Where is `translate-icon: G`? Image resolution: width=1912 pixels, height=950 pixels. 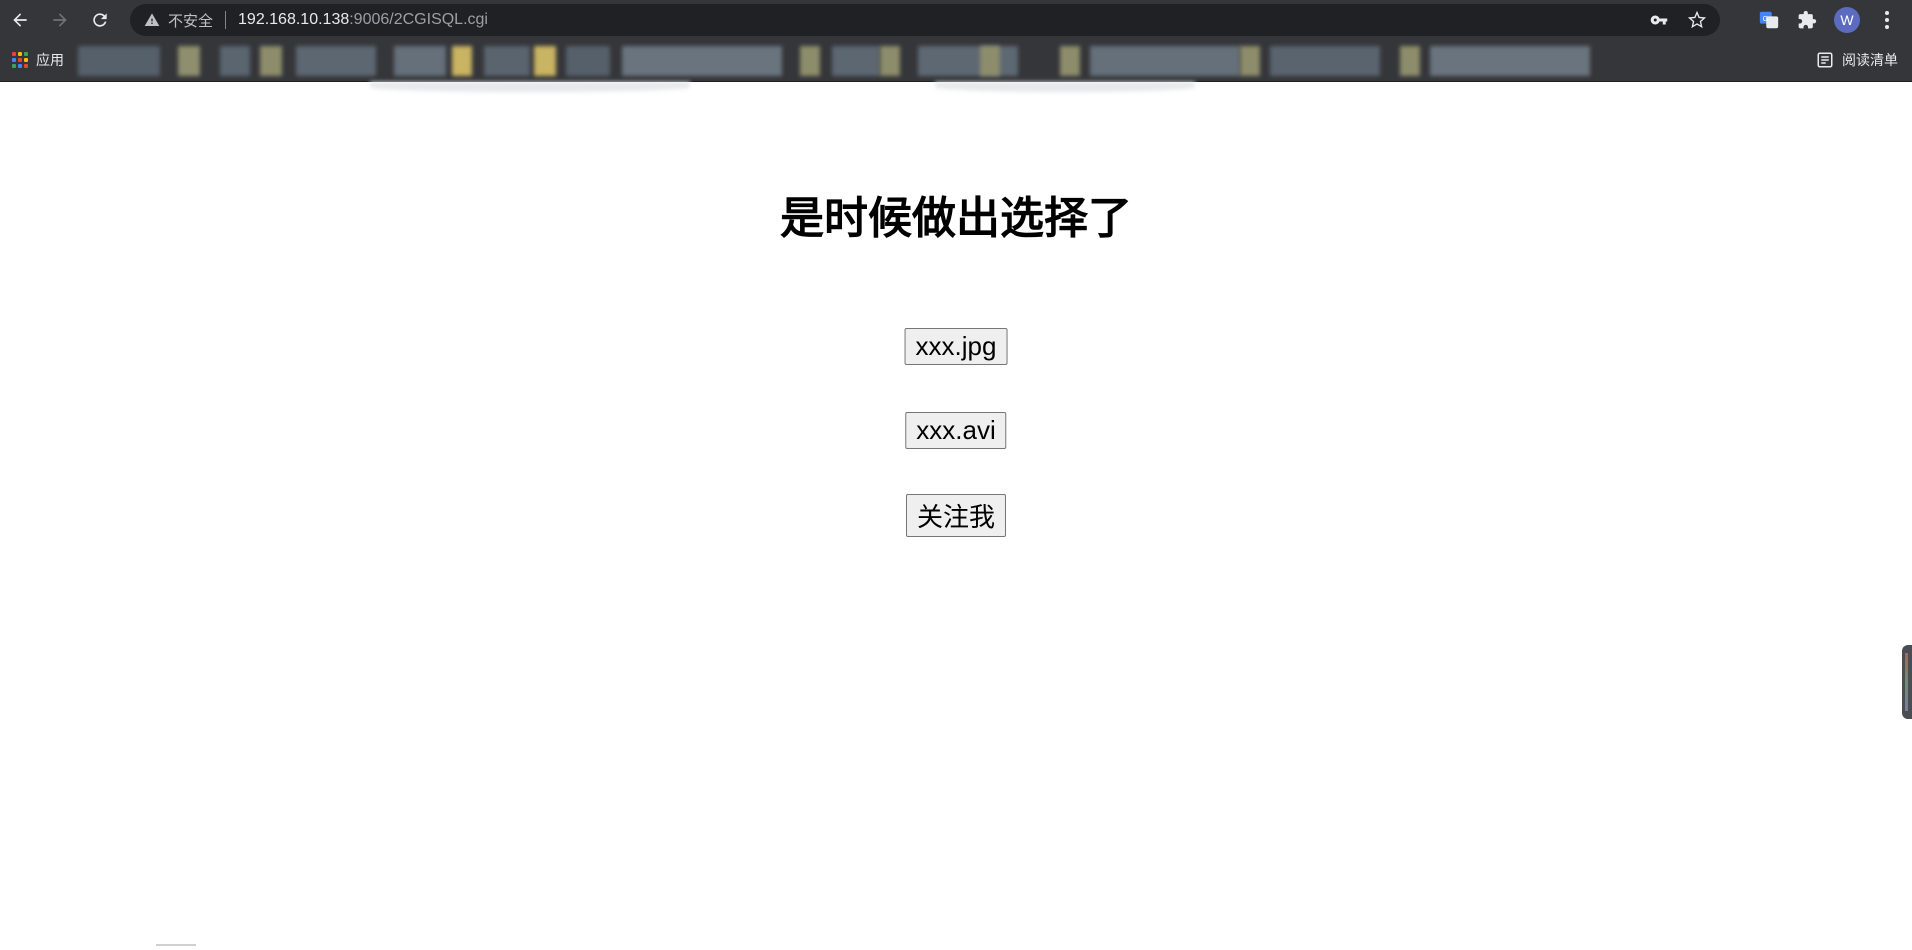
translate-icon: G is located at coordinates (1769, 20).